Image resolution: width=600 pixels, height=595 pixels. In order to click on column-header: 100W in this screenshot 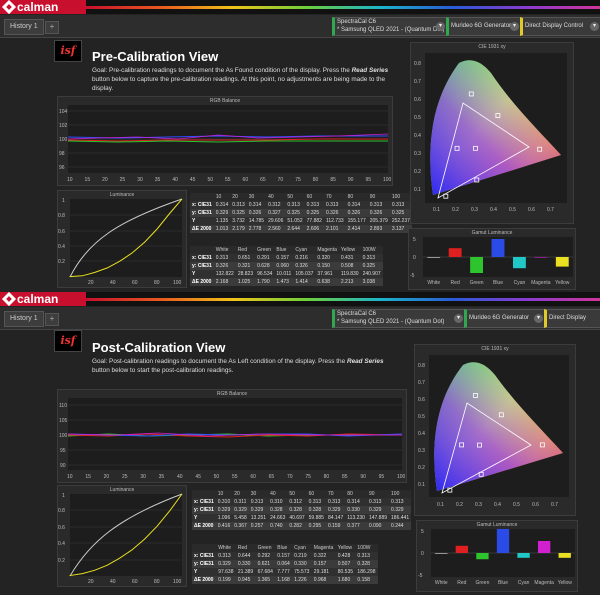, I will do `click(366, 548)`.